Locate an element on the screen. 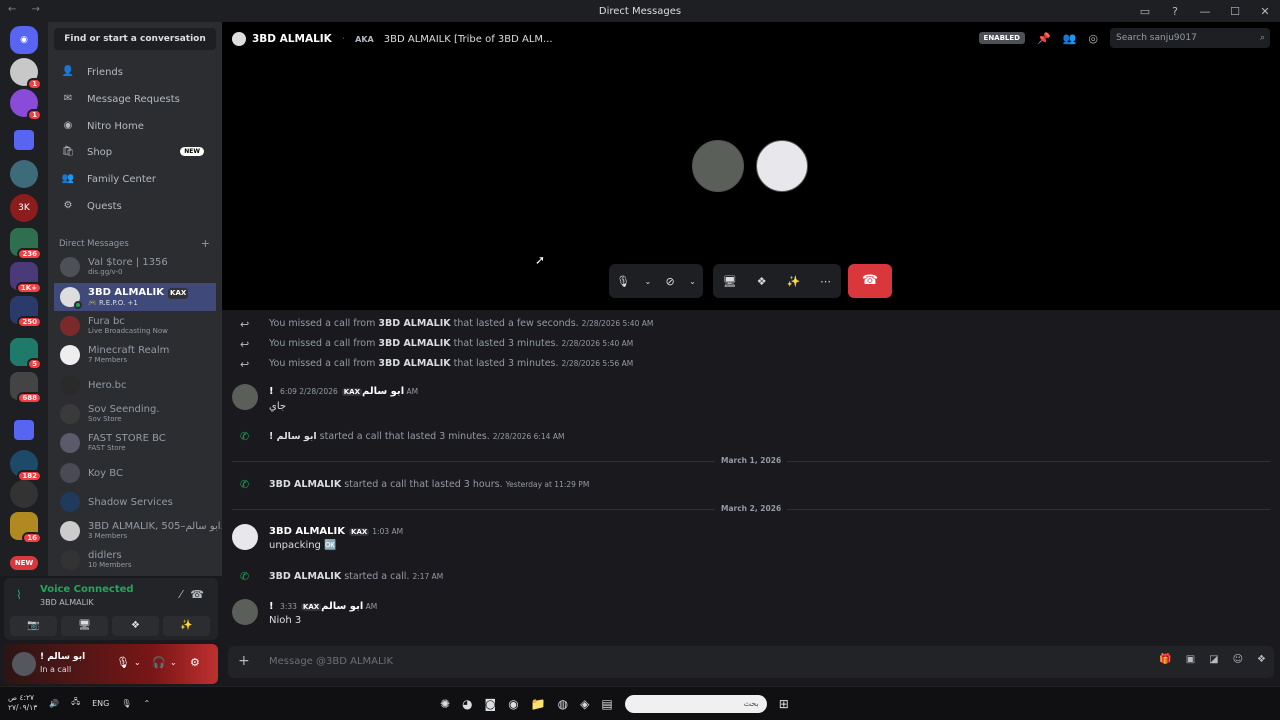 This screenshot has width=1280, height=720. dm-item: Val $tore | 1356 dis.gg/v-0 is located at coordinates (135, 267).